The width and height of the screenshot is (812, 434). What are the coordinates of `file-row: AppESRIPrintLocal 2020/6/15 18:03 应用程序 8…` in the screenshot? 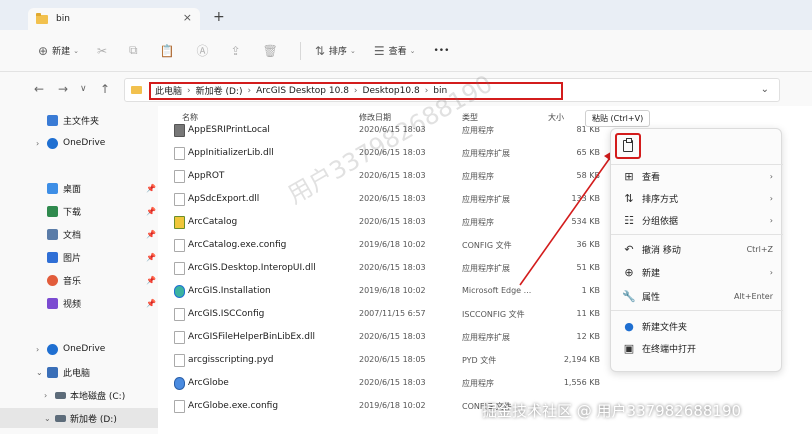 It's located at (385, 131).